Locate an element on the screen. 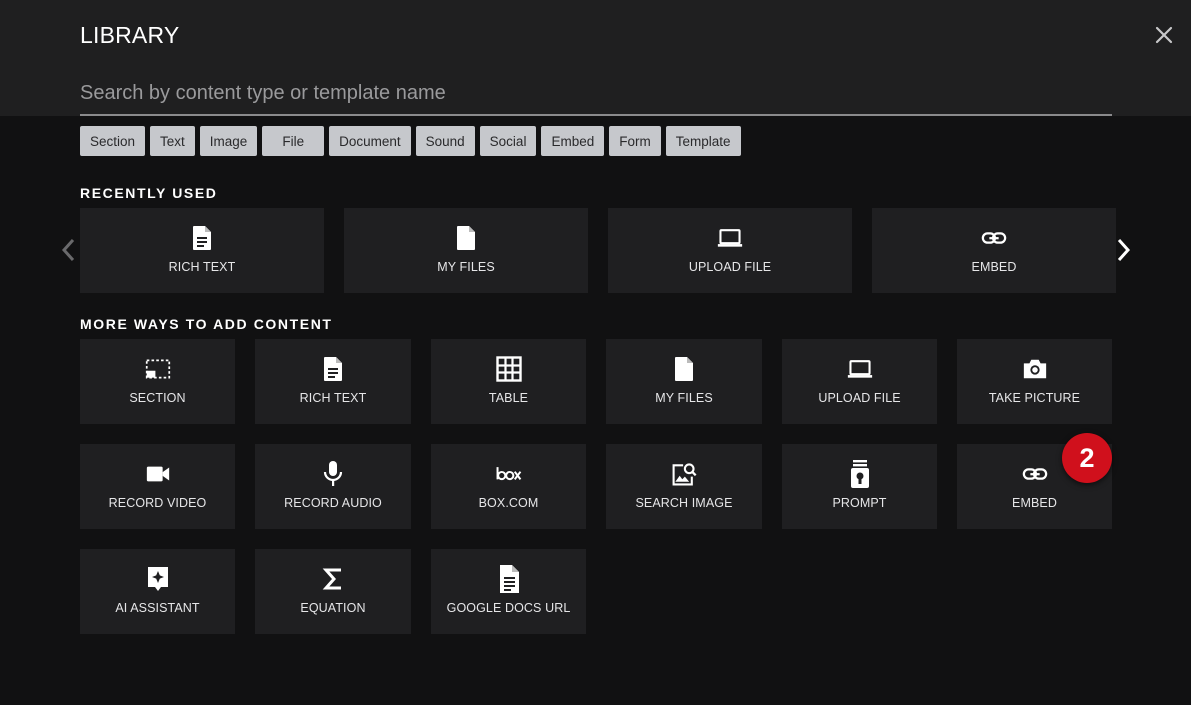  close-icon is located at coordinates (1164, 35).